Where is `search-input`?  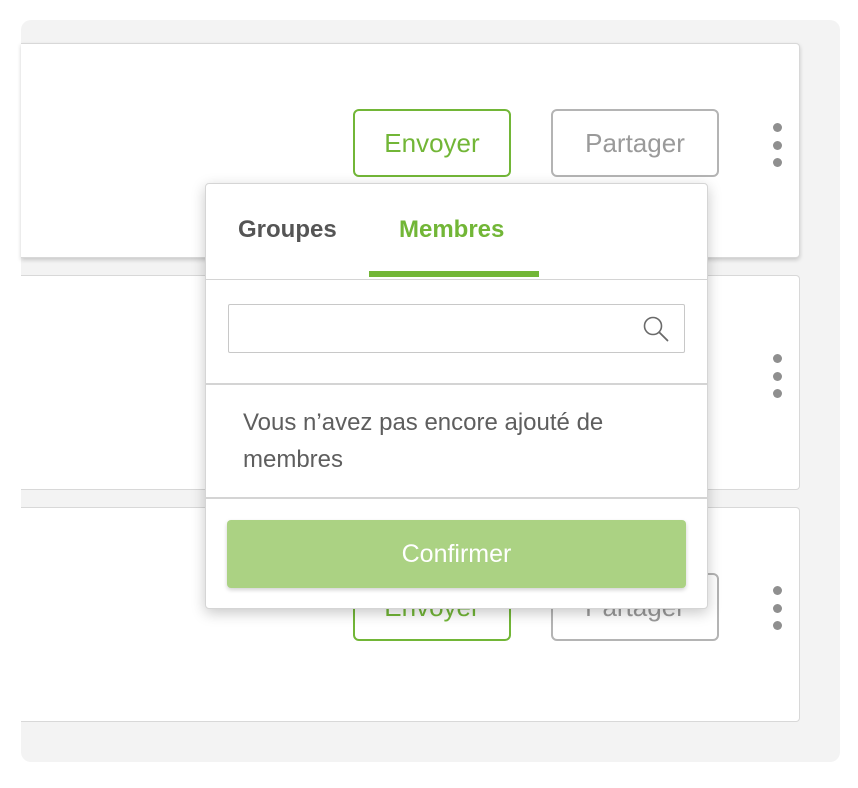
search-input is located at coordinates (429, 328).